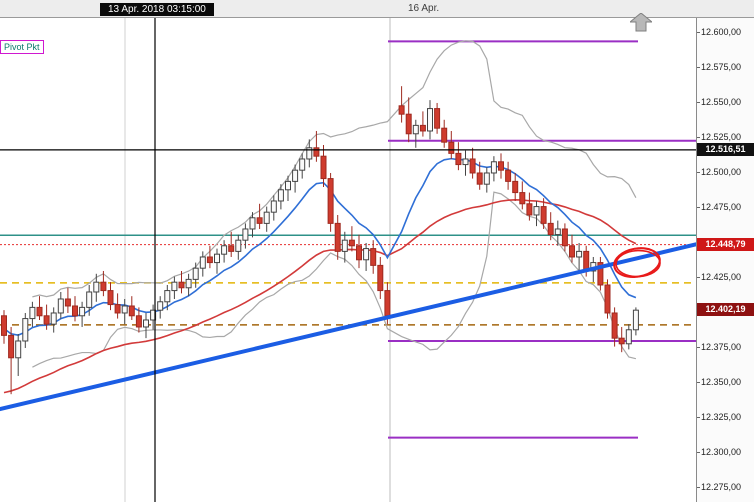 The height and width of the screenshot is (502, 754). What do you see at coordinates (719, 452) in the screenshot?
I see `price-tick-label: 12.300,00` at bounding box center [719, 452].